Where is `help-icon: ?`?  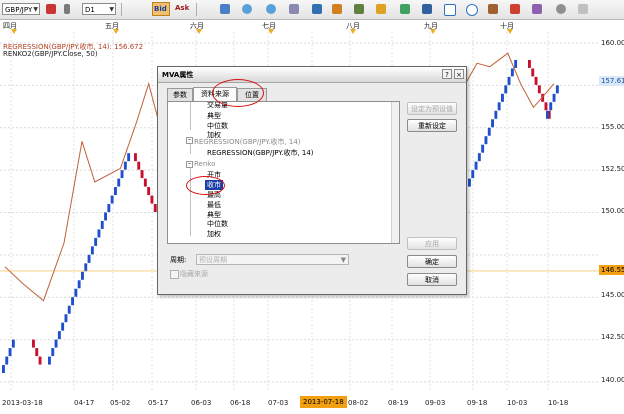 help-icon: ? is located at coordinates (447, 75).